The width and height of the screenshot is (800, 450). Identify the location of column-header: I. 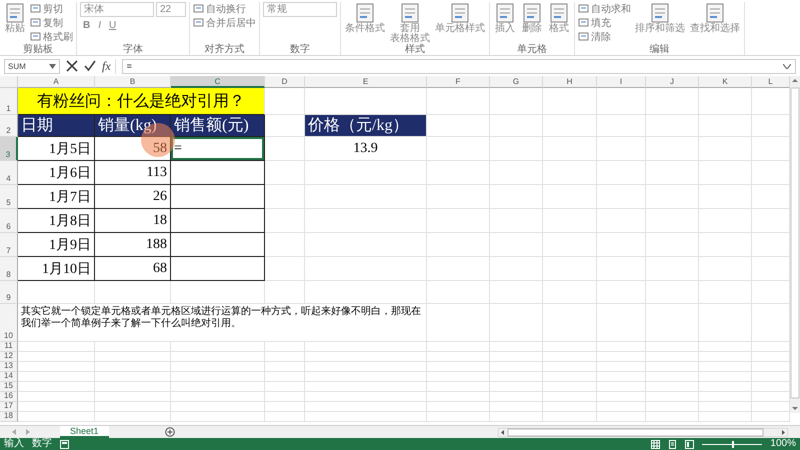
(621, 82).